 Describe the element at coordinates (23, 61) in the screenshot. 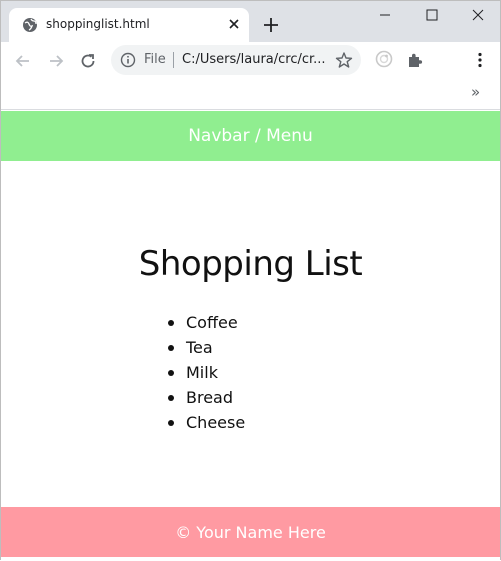

I see `back-arrow-icon` at that location.